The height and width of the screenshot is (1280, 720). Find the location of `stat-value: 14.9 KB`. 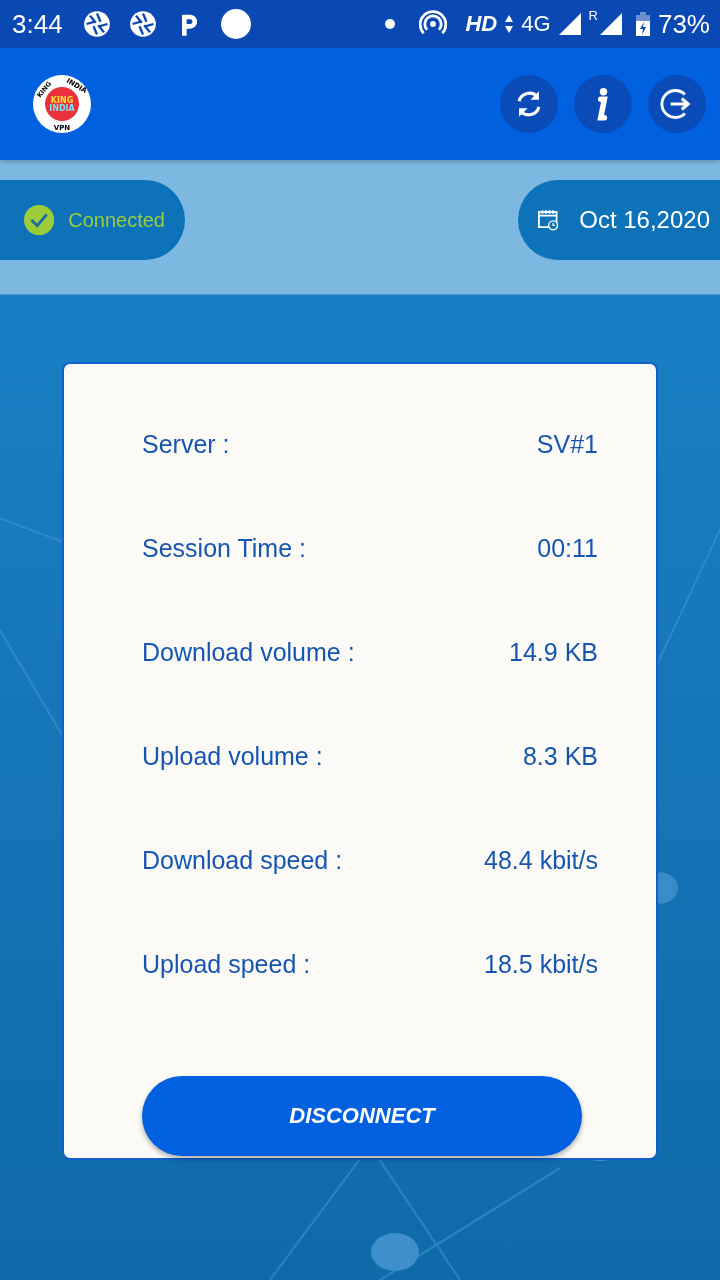

stat-value: 14.9 KB is located at coordinates (553, 652).